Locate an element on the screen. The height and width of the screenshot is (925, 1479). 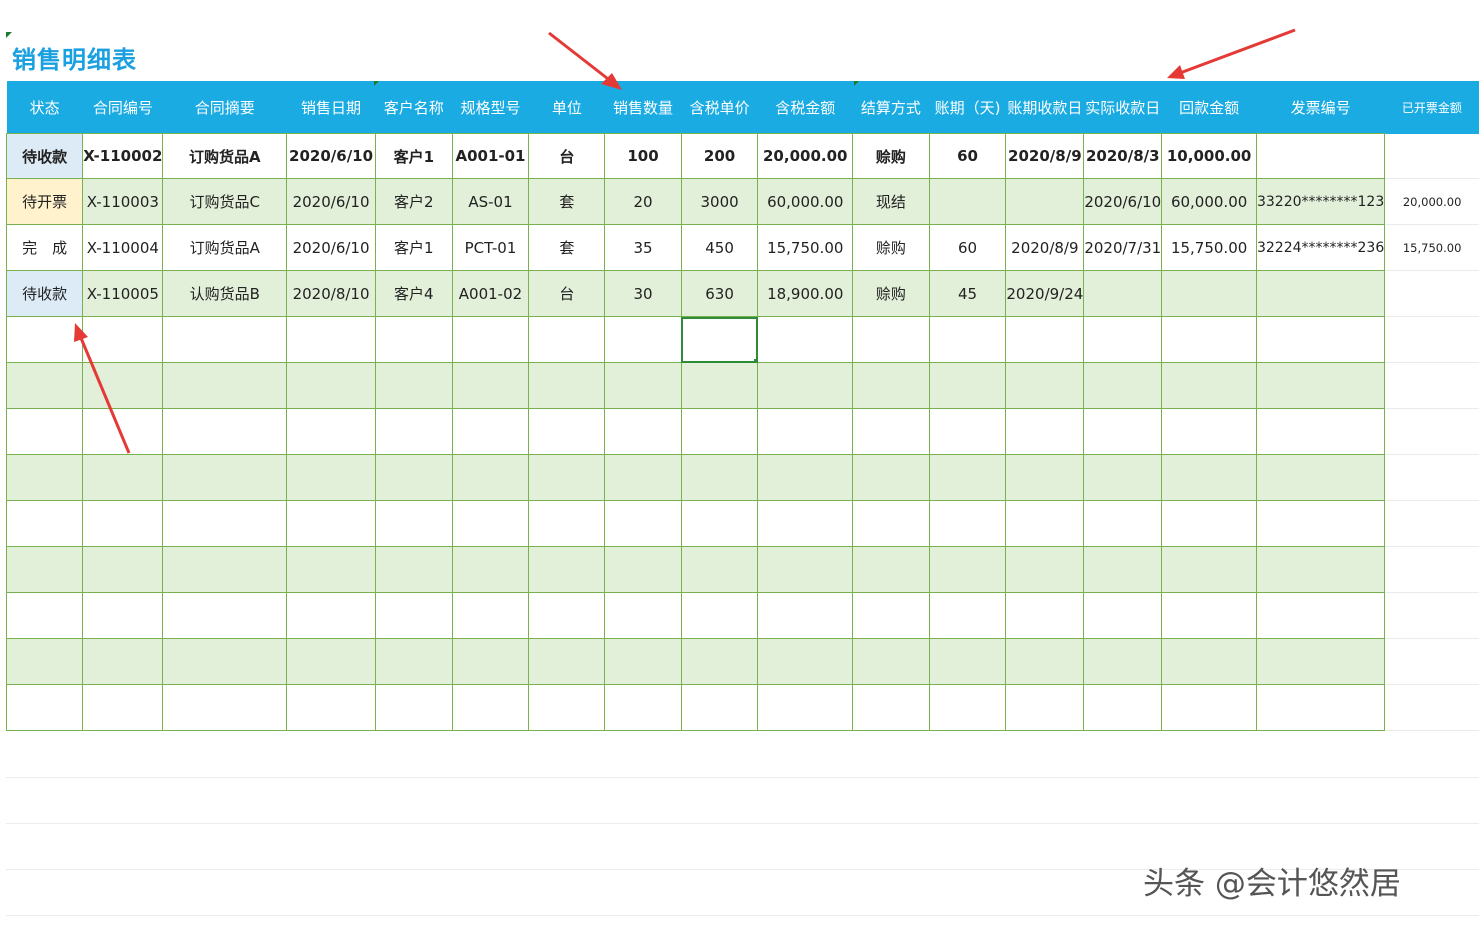
table-cell: A001-01 is located at coordinates (490, 156).